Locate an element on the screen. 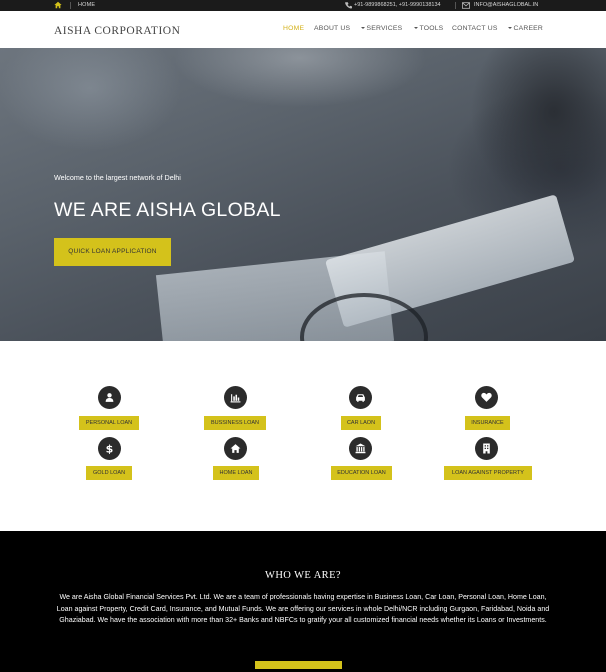  nav-about-label: ABOUT US is located at coordinates (332, 28).